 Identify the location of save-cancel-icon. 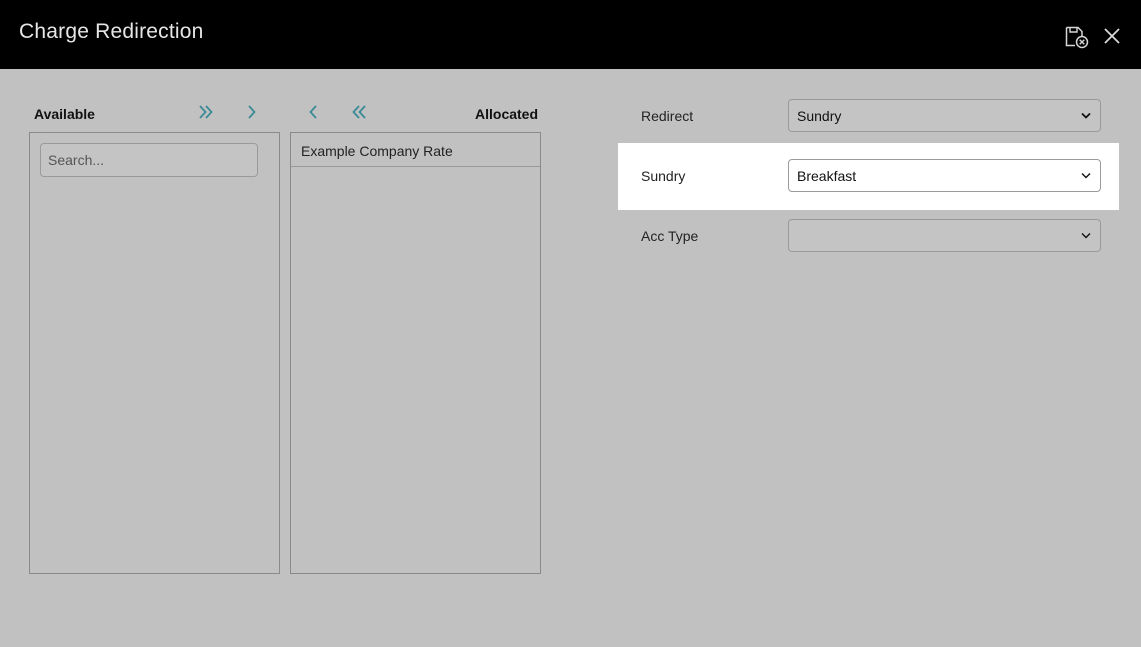
(1076, 37).